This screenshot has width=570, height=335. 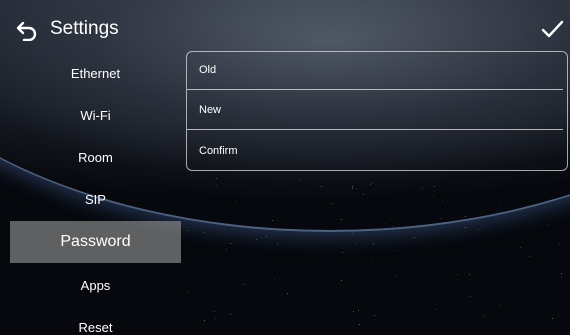 I want to click on sidebar-item-password: Password, so click(x=95, y=242).